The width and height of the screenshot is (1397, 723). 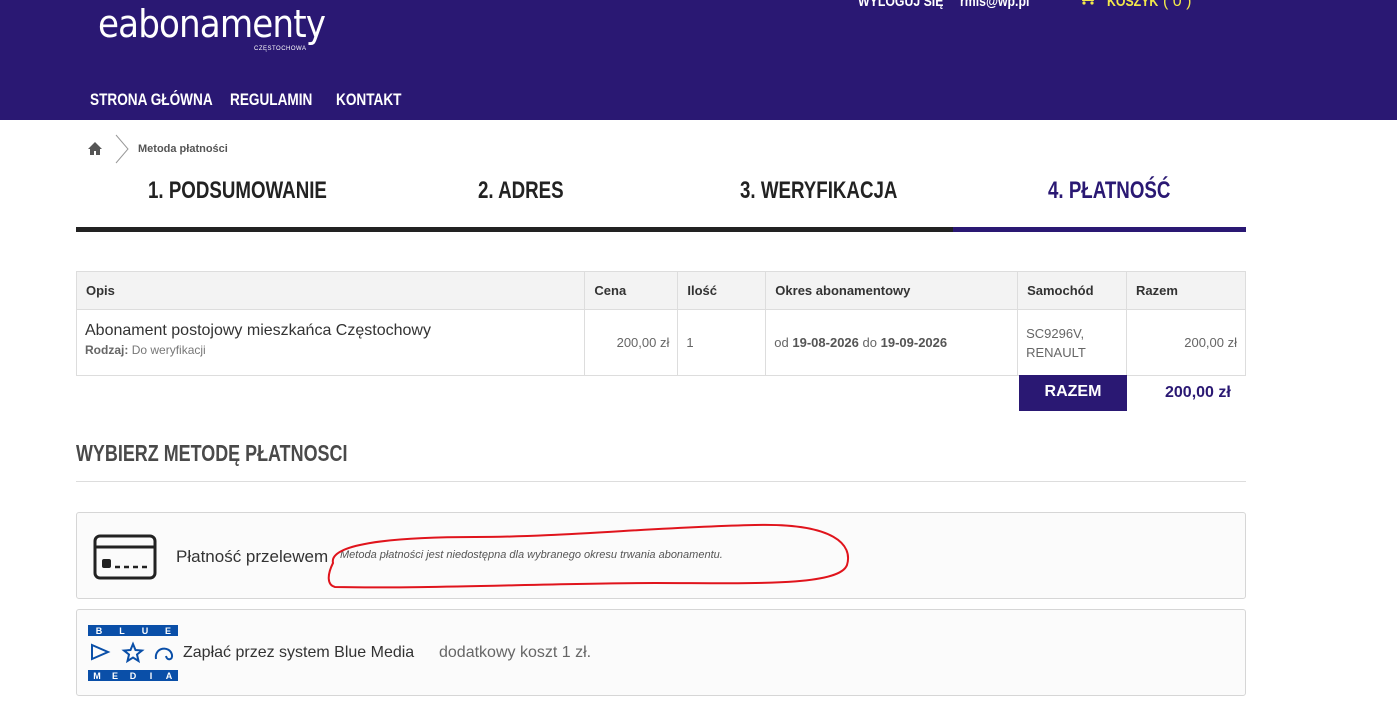 What do you see at coordinates (514, 229) in the screenshot?
I see `steps-progress-line` at bounding box center [514, 229].